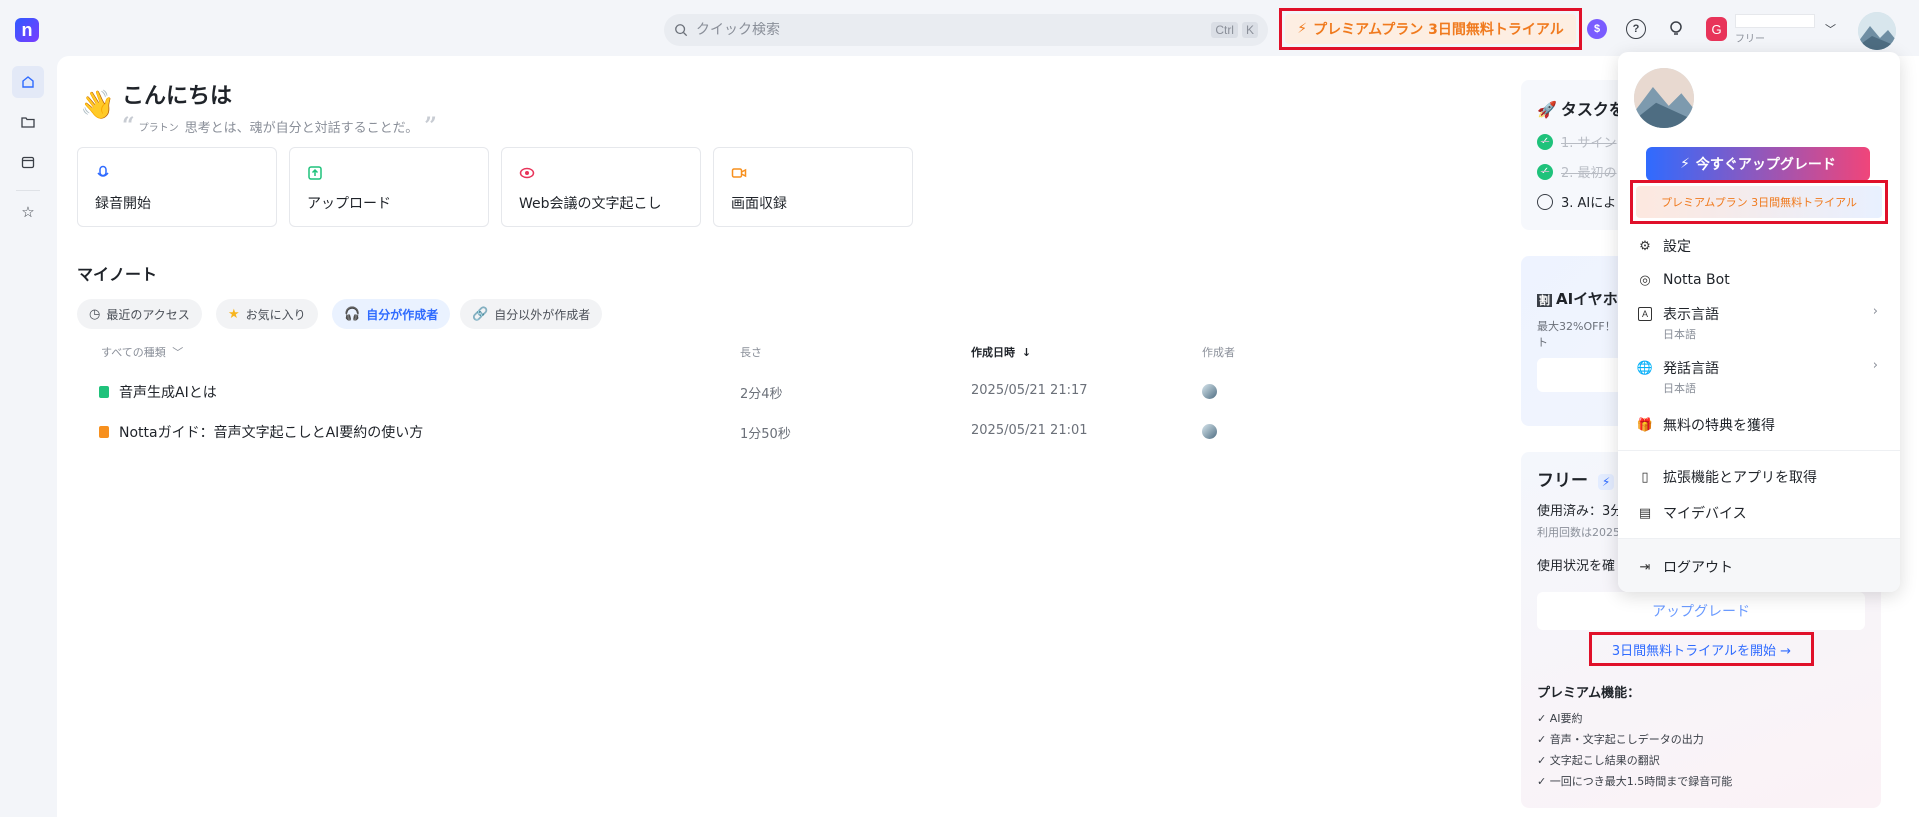 This screenshot has height=817, width=1919. I want to click on promo-line-2: ト, so click(1542, 342).